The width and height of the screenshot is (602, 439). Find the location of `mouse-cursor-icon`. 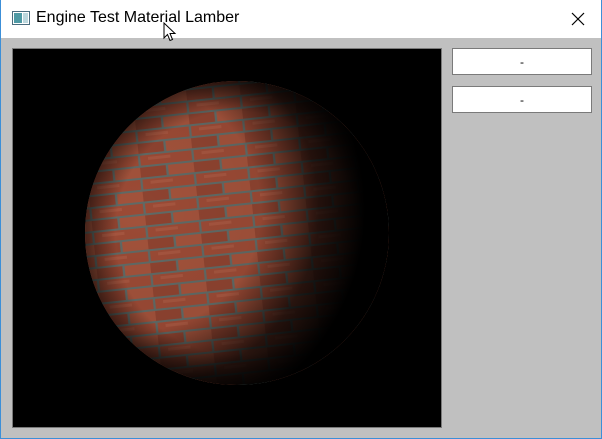

mouse-cursor-icon is located at coordinates (170, 32).